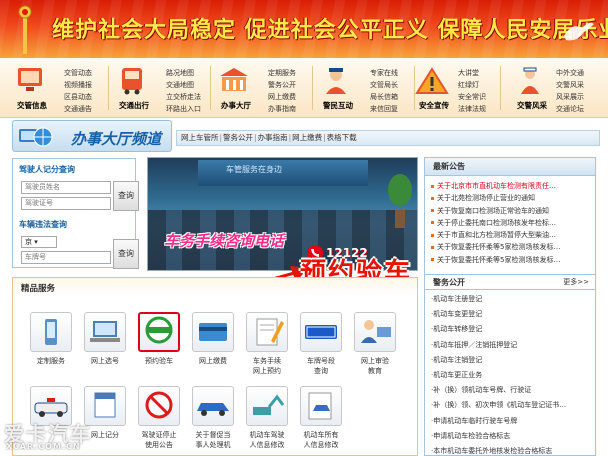 This screenshot has width=608, height=456. I want to click on category-link: 路况地图, so click(183, 73).